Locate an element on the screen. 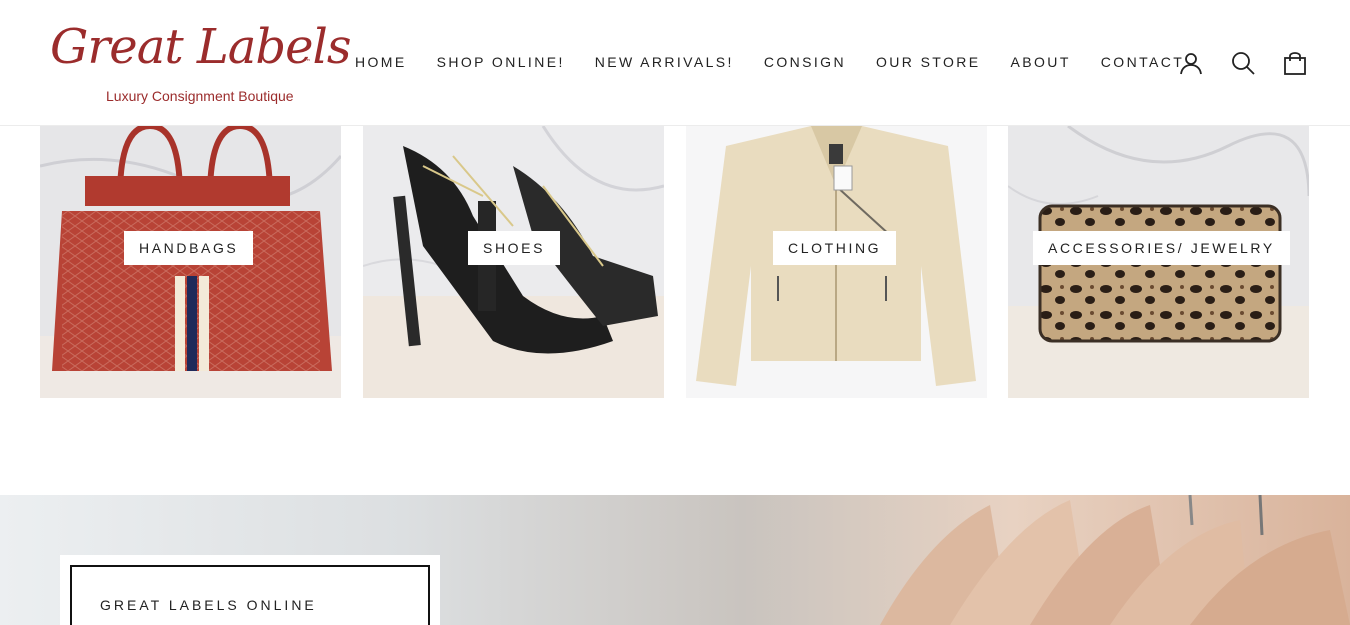 The height and width of the screenshot is (625, 1350). nav-home: HOME is located at coordinates (381, 62).